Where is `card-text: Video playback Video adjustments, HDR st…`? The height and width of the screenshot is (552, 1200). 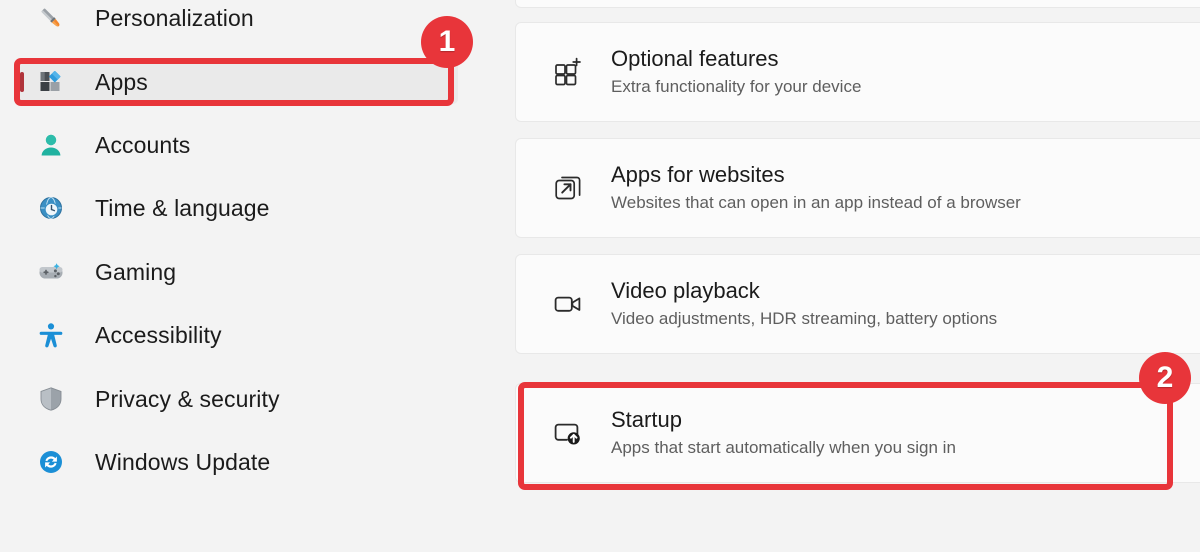 card-text: Video playback Video adjustments, HDR st… is located at coordinates (804, 304).